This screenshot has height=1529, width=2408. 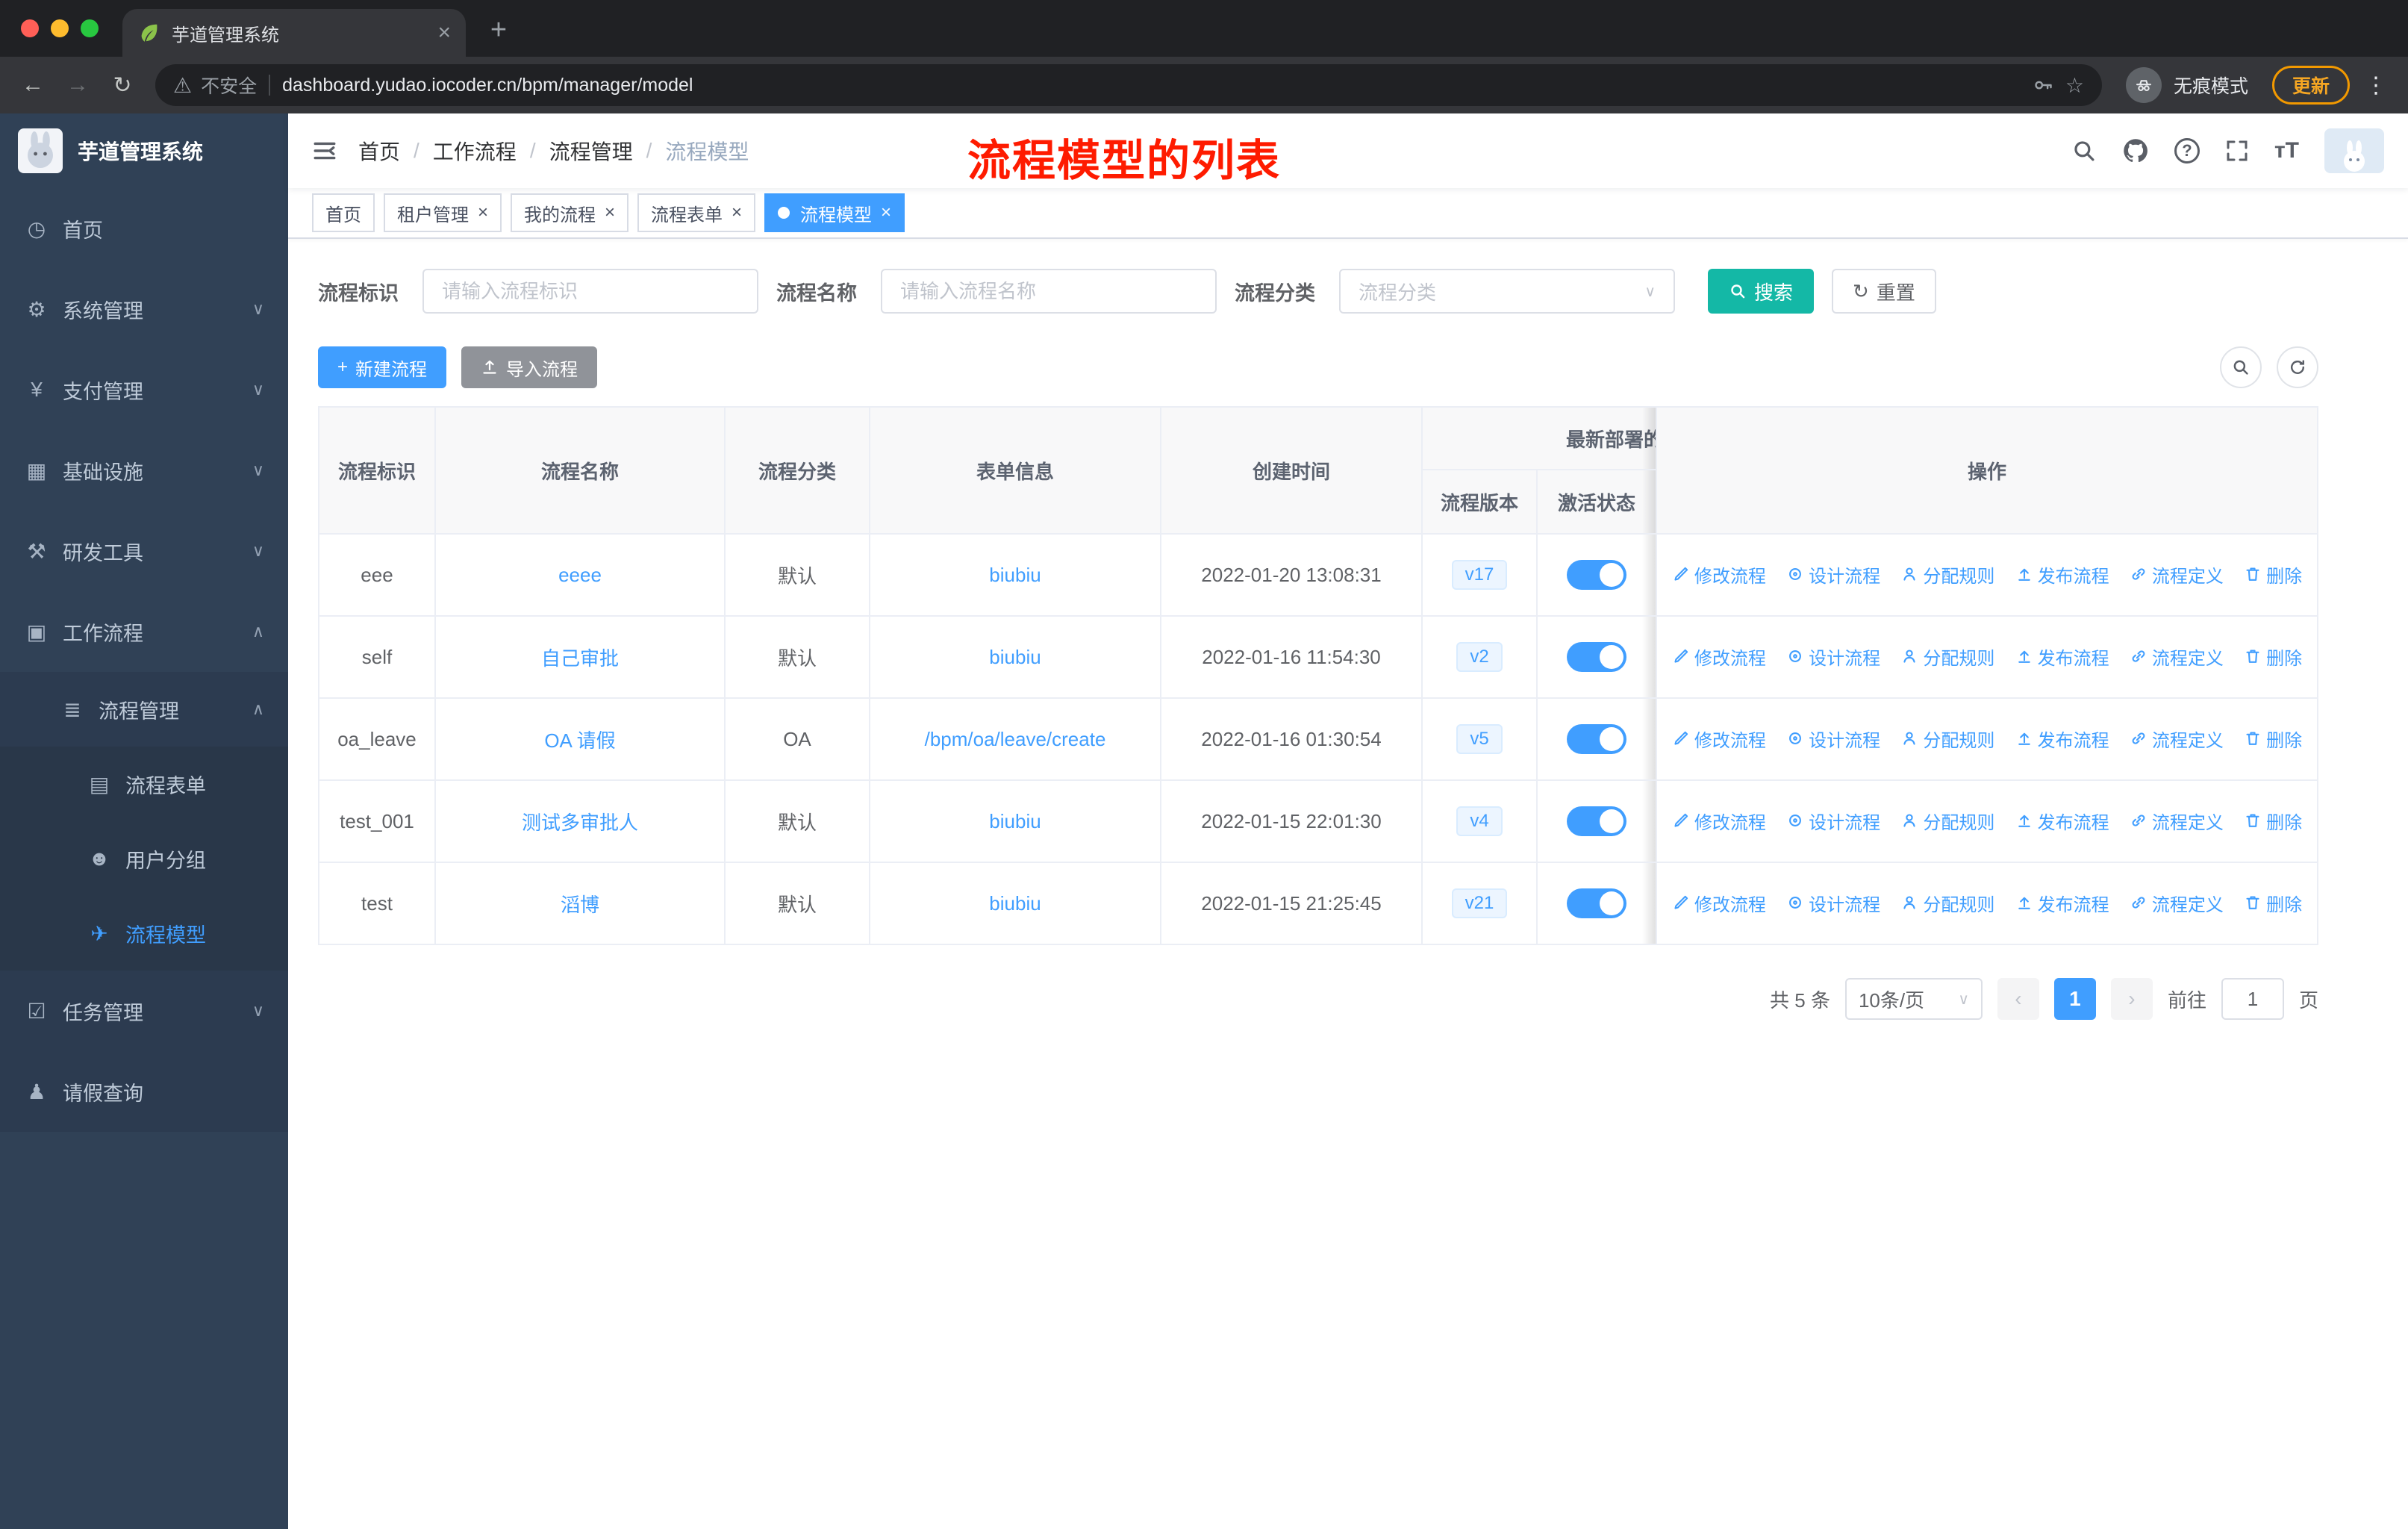 I want to click on process-name-input, so click(x=1049, y=291).